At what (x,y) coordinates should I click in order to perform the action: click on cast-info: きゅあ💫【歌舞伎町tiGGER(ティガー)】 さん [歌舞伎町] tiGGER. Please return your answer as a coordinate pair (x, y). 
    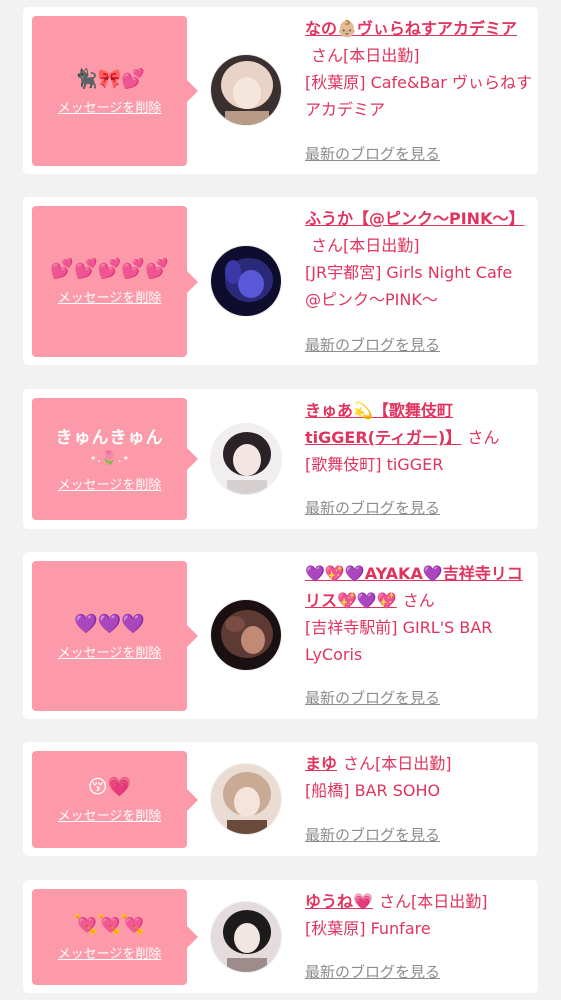
    Looking at the image, I should click on (419, 437).